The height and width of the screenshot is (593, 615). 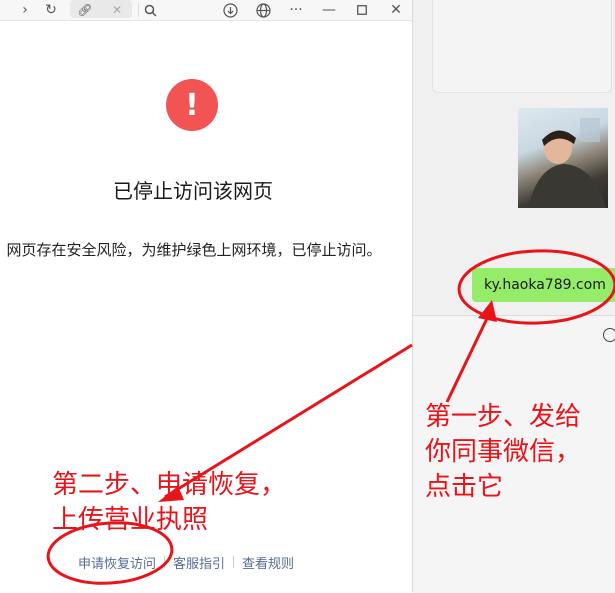 What do you see at coordinates (469, 355) in the screenshot?
I see `annotation-arrow-step1` at bounding box center [469, 355].